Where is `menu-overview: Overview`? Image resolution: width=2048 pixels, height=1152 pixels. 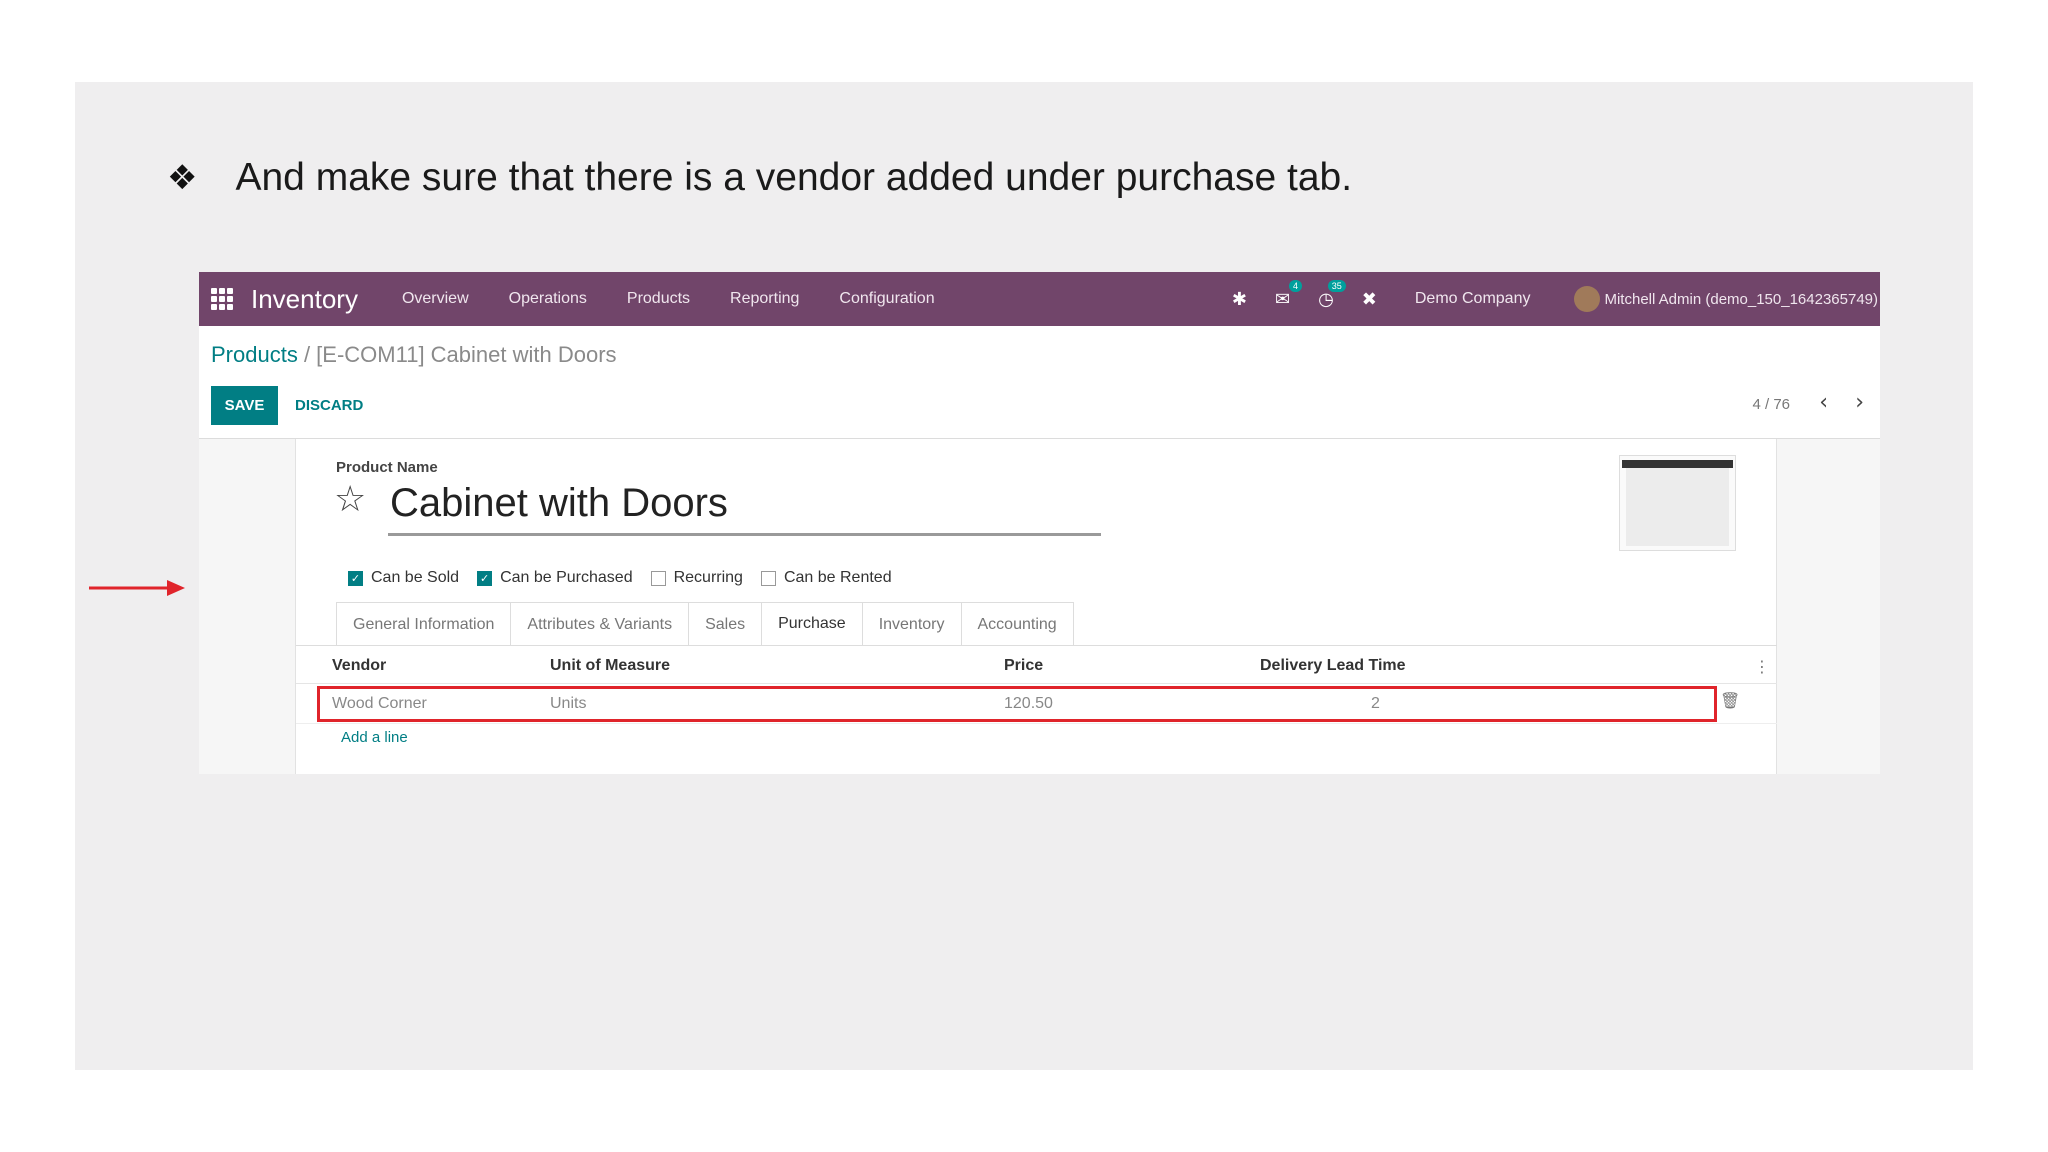 menu-overview: Overview is located at coordinates (435, 299).